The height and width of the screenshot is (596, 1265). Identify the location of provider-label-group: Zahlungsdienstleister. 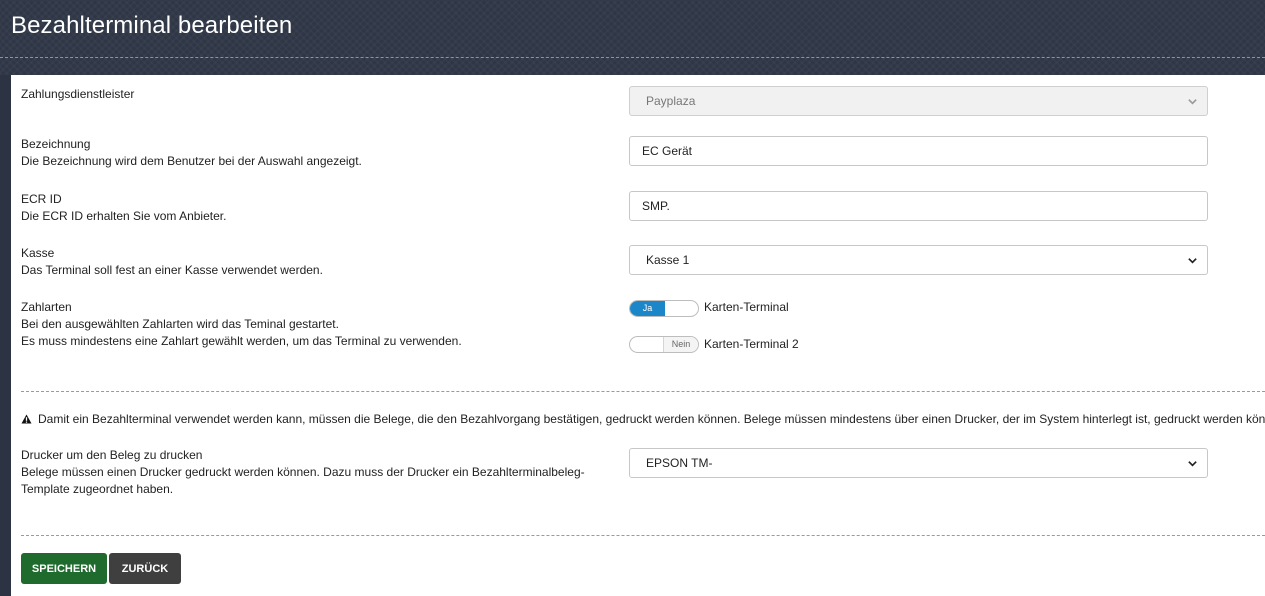
(77, 94).